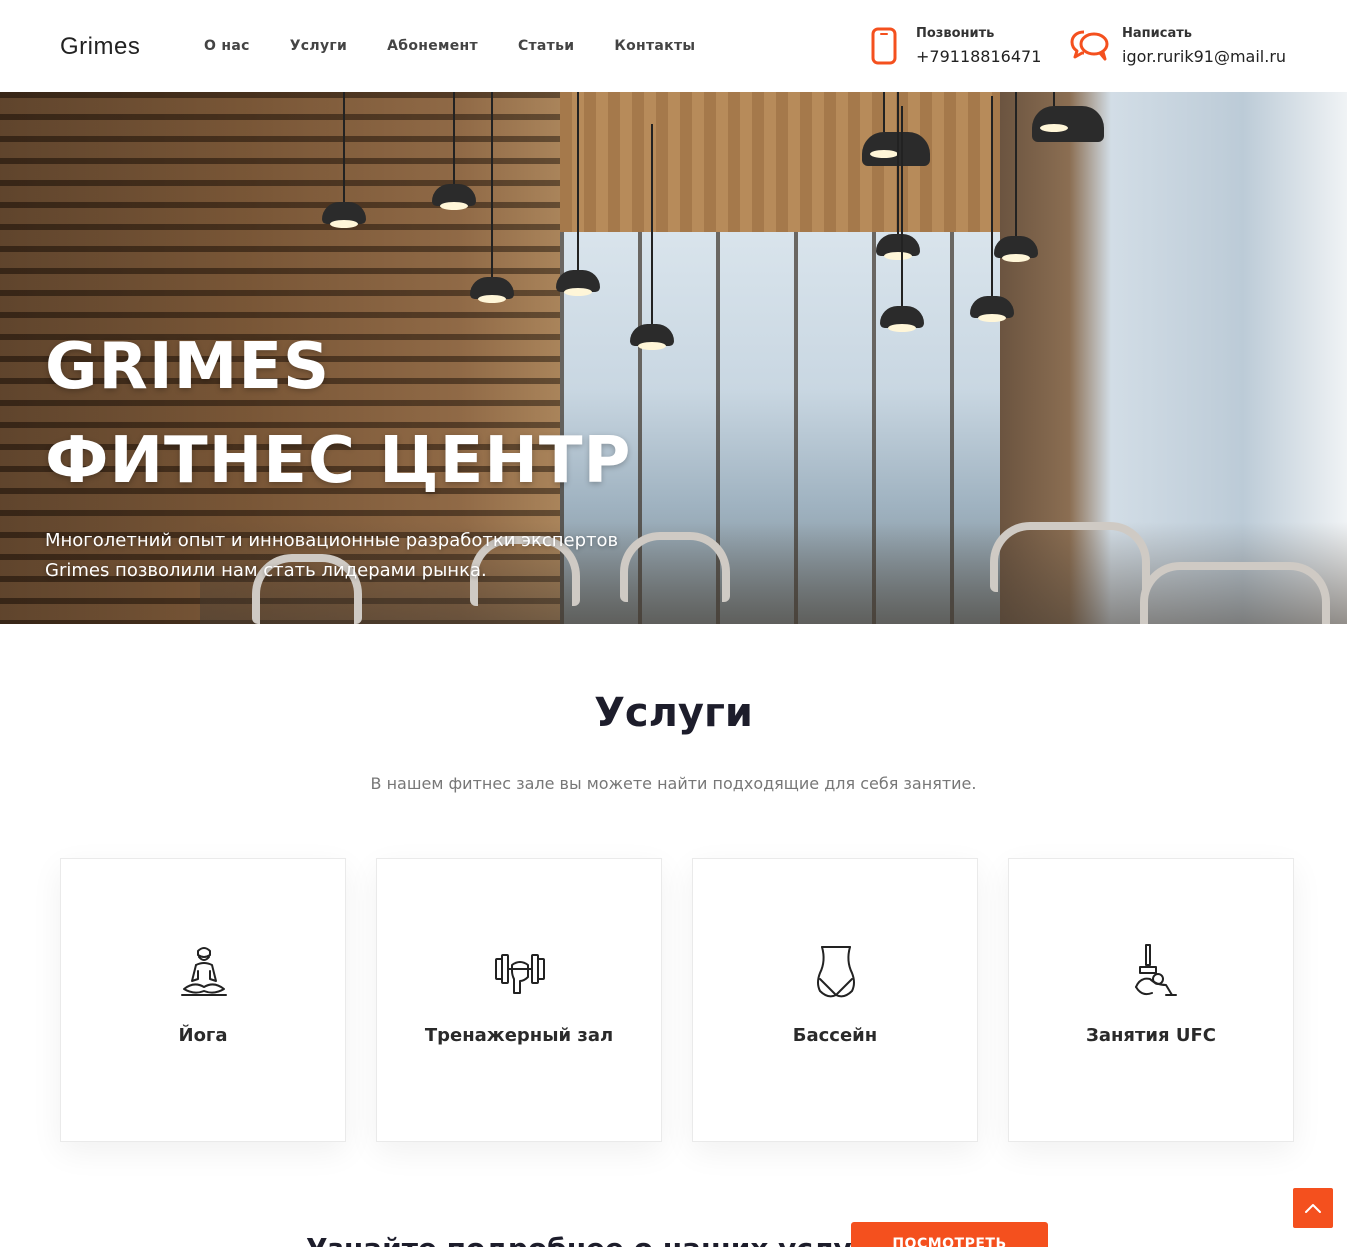 This screenshot has width=1347, height=1247. Describe the element at coordinates (338, 461) in the screenshot. I see `hero-title-line2: ФИТНЕС ЦЕНТР` at that location.